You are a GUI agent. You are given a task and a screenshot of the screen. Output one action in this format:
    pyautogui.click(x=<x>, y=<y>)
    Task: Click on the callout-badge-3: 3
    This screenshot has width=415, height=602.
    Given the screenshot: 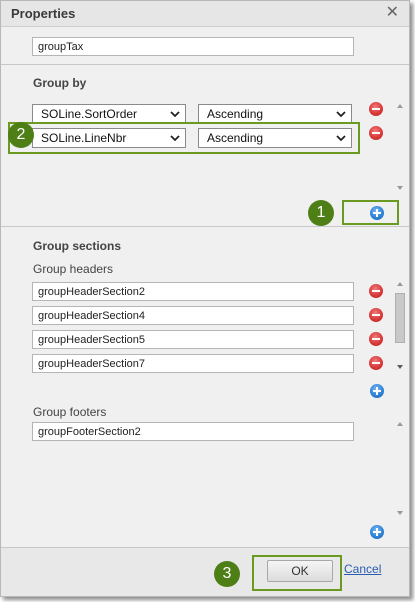 What is the action you would take?
    pyautogui.click(x=227, y=574)
    